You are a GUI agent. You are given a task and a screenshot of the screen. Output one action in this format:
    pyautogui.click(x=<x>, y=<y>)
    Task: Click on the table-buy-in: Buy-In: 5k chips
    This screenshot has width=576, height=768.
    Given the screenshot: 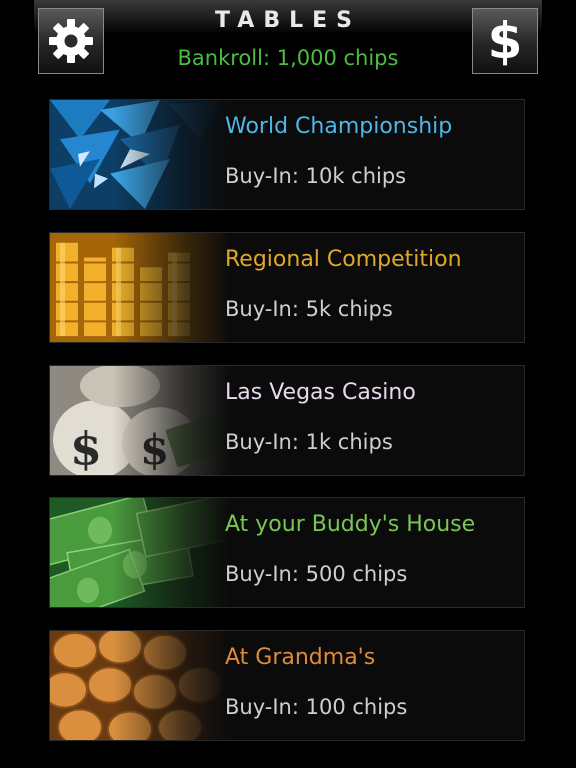 What is the action you would take?
    pyautogui.click(x=309, y=309)
    